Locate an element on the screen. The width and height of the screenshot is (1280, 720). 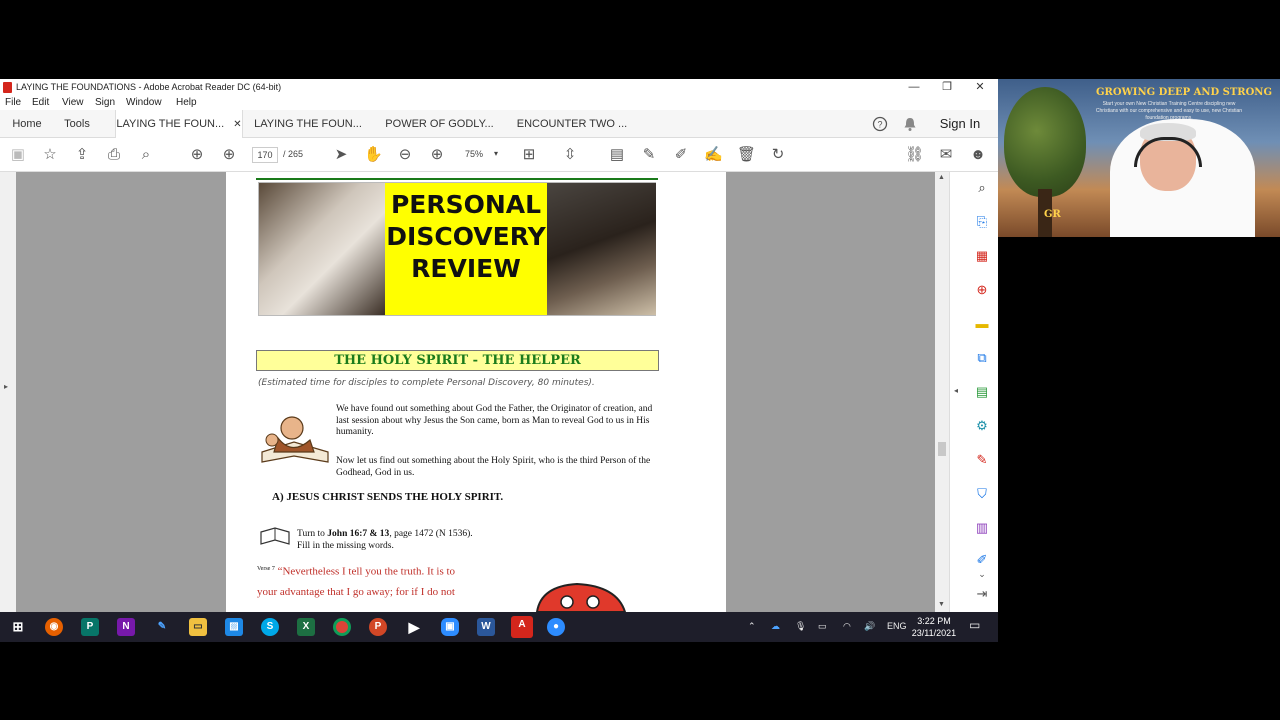
chrome-icon is located at coordinates (342, 627).